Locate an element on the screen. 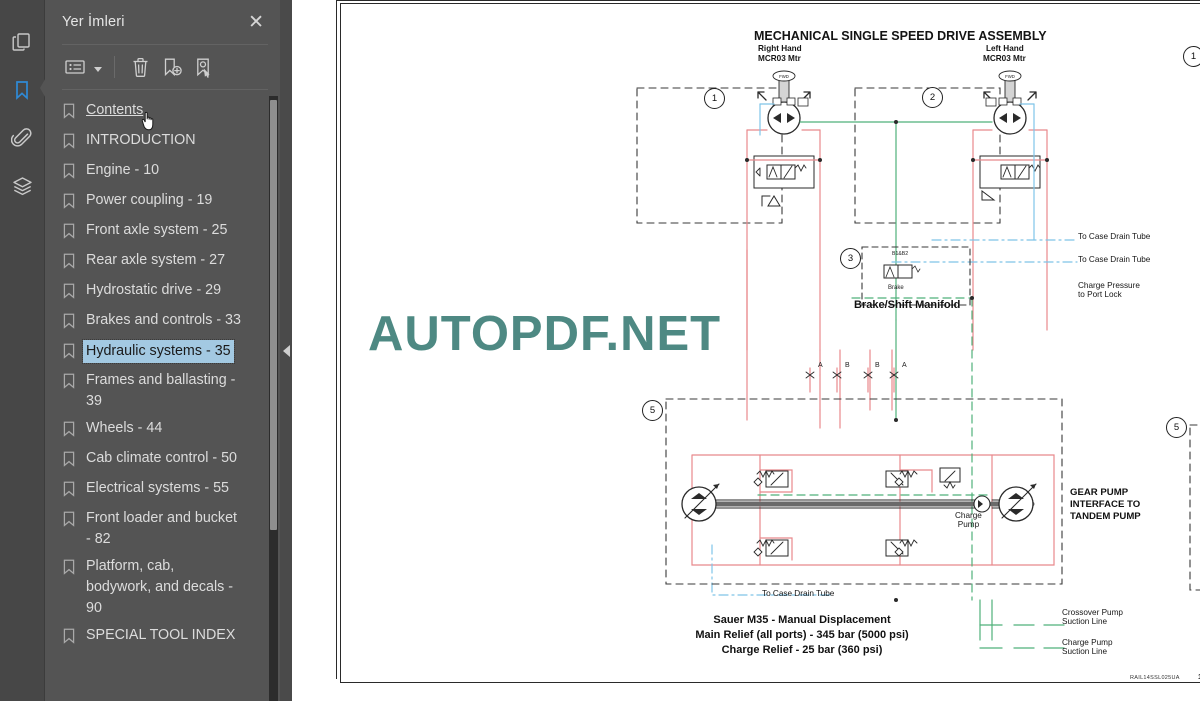 The height and width of the screenshot is (701, 1200). left-spec-line-1: Sauer M35 - Manual Displacement is located at coordinates (802, 620).